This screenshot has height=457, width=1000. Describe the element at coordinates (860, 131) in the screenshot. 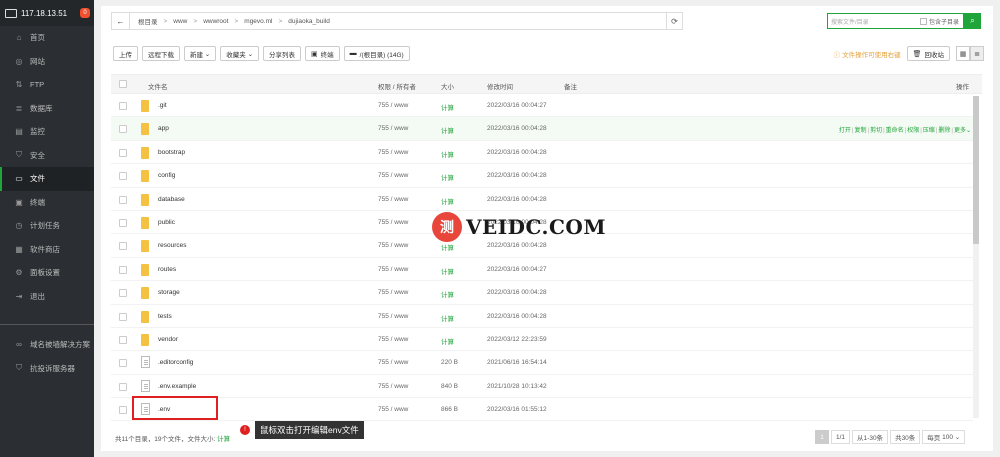

I see `row-action-link: 复制` at that location.